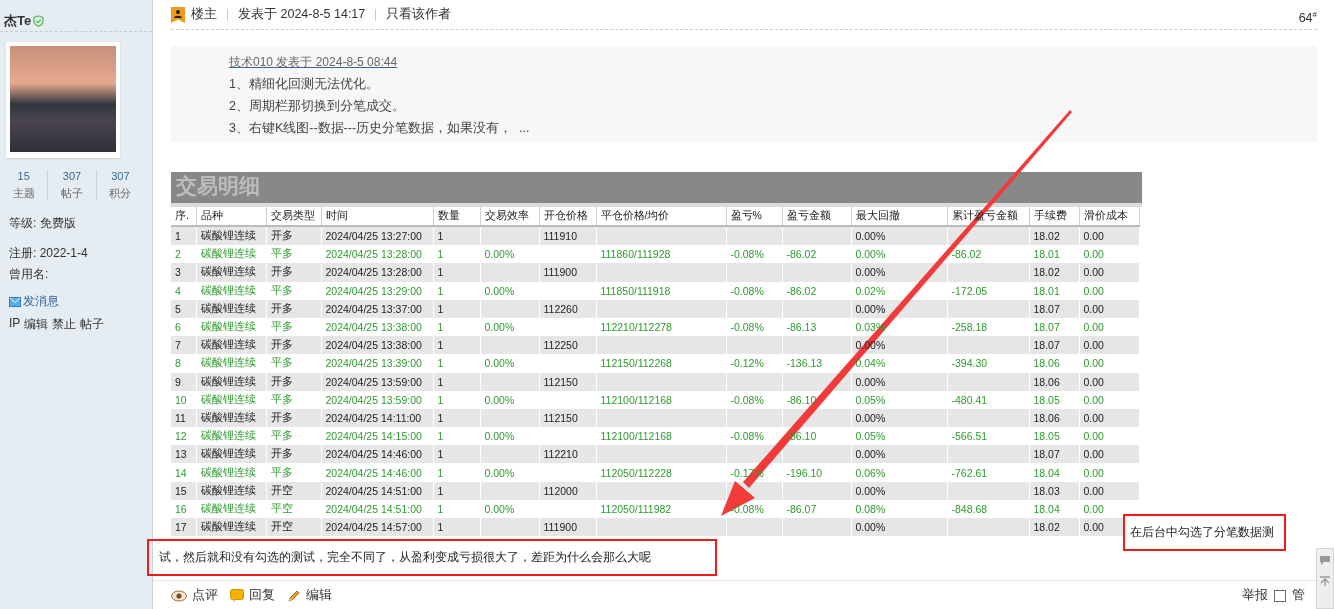 The width and height of the screenshot is (1334, 609). I want to click on eye-icon, so click(179, 595).